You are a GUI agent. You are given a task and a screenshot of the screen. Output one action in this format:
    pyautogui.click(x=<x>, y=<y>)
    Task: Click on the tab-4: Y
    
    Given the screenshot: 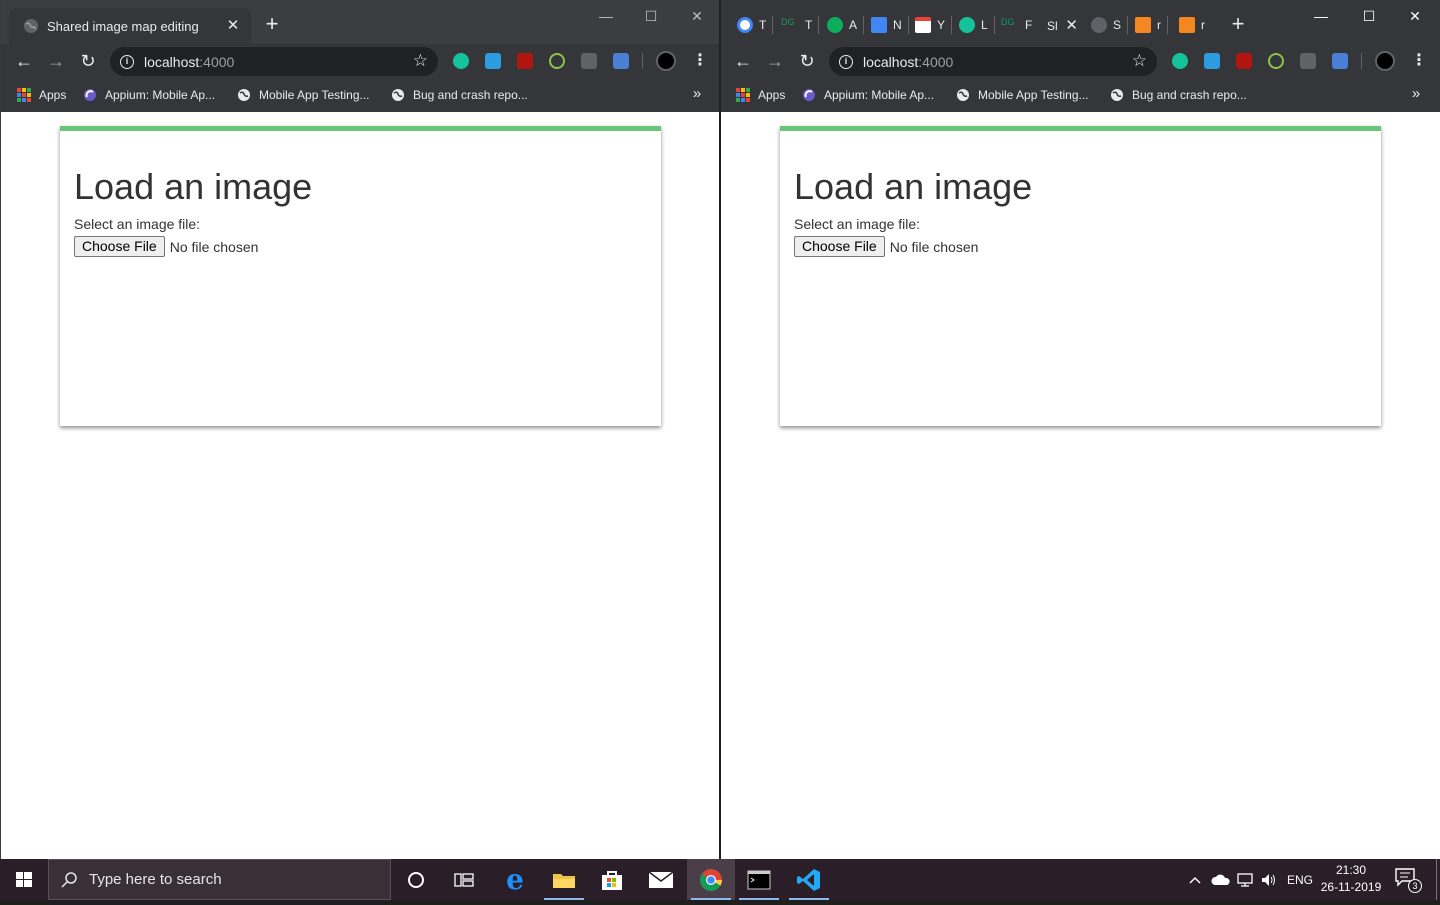 What is the action you would take?
    pyautogui.click(x=934, y=25)
    